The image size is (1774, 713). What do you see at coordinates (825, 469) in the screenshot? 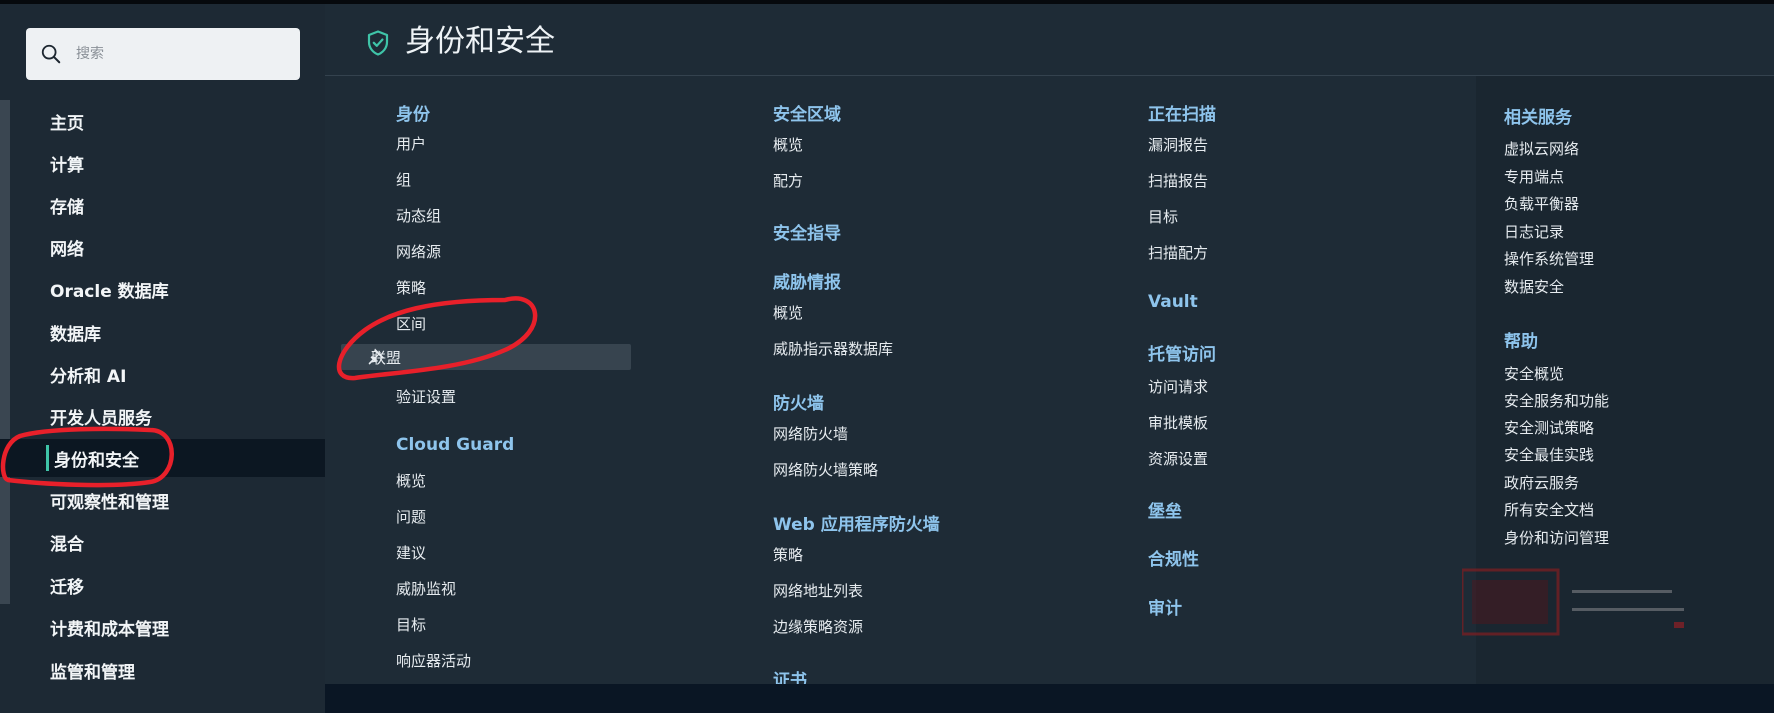
I see `link-network-firewall-policies: 网络防火墙策略` at bounding box center [825, 469].